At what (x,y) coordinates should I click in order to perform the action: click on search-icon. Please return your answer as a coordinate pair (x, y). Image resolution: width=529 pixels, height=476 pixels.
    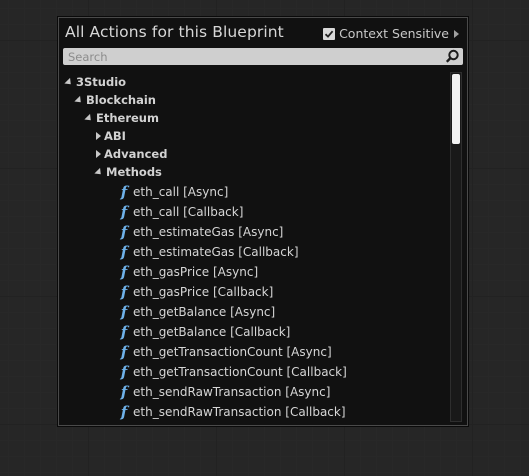
    Looking at the image, I should click on (452, 56).